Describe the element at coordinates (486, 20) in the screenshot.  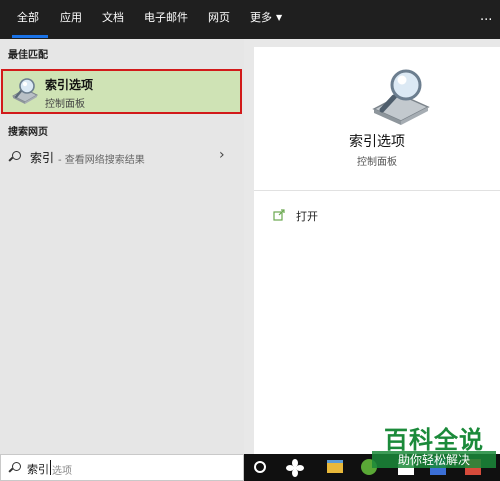
I see `more-options-icon: ···` at that location.